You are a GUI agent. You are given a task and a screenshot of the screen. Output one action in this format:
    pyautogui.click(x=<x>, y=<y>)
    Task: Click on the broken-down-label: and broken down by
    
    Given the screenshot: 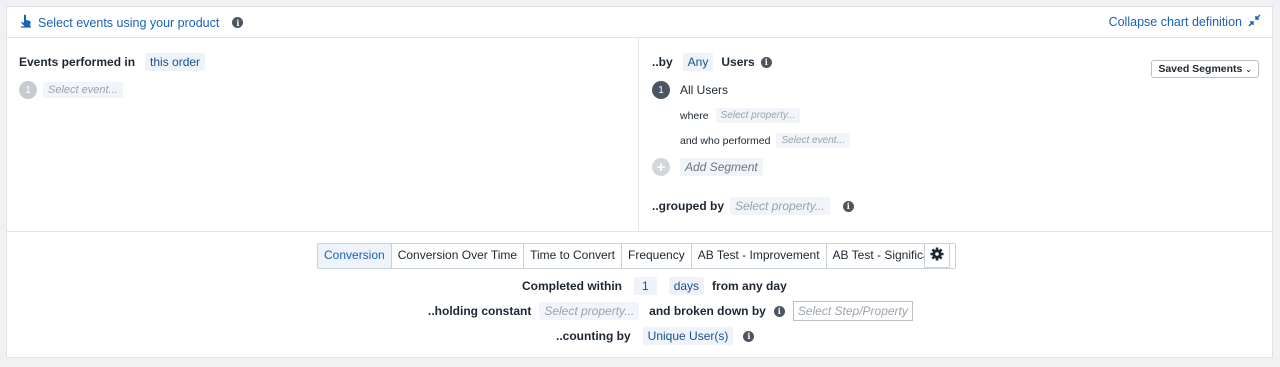 What is the action you would take?
    pyautogui.click(x=707, y=311)
    